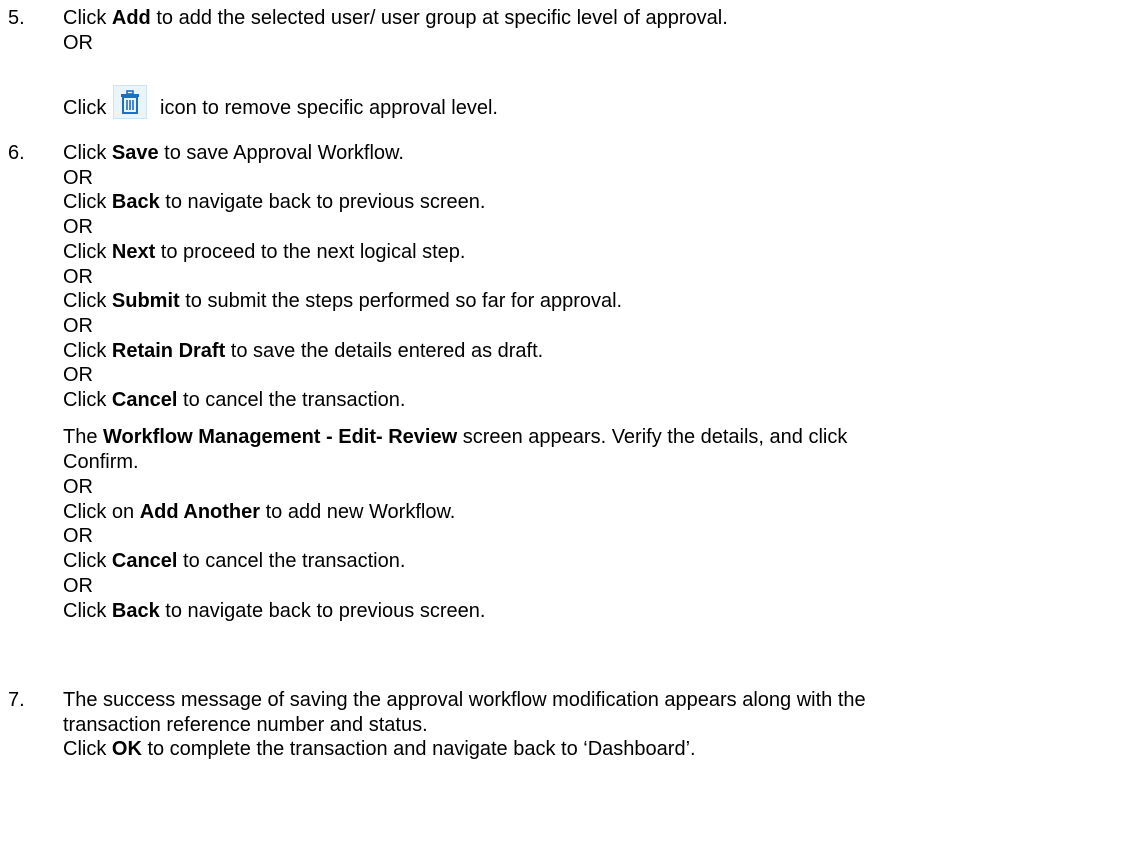  Describe the element at coordinates (133, 251) in the screenshot. I see `button-name: Next` at that location.